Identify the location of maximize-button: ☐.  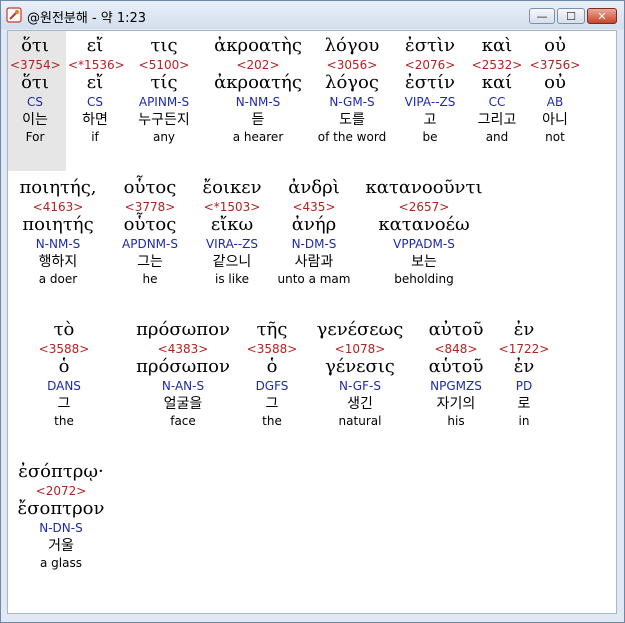
(571, 16).